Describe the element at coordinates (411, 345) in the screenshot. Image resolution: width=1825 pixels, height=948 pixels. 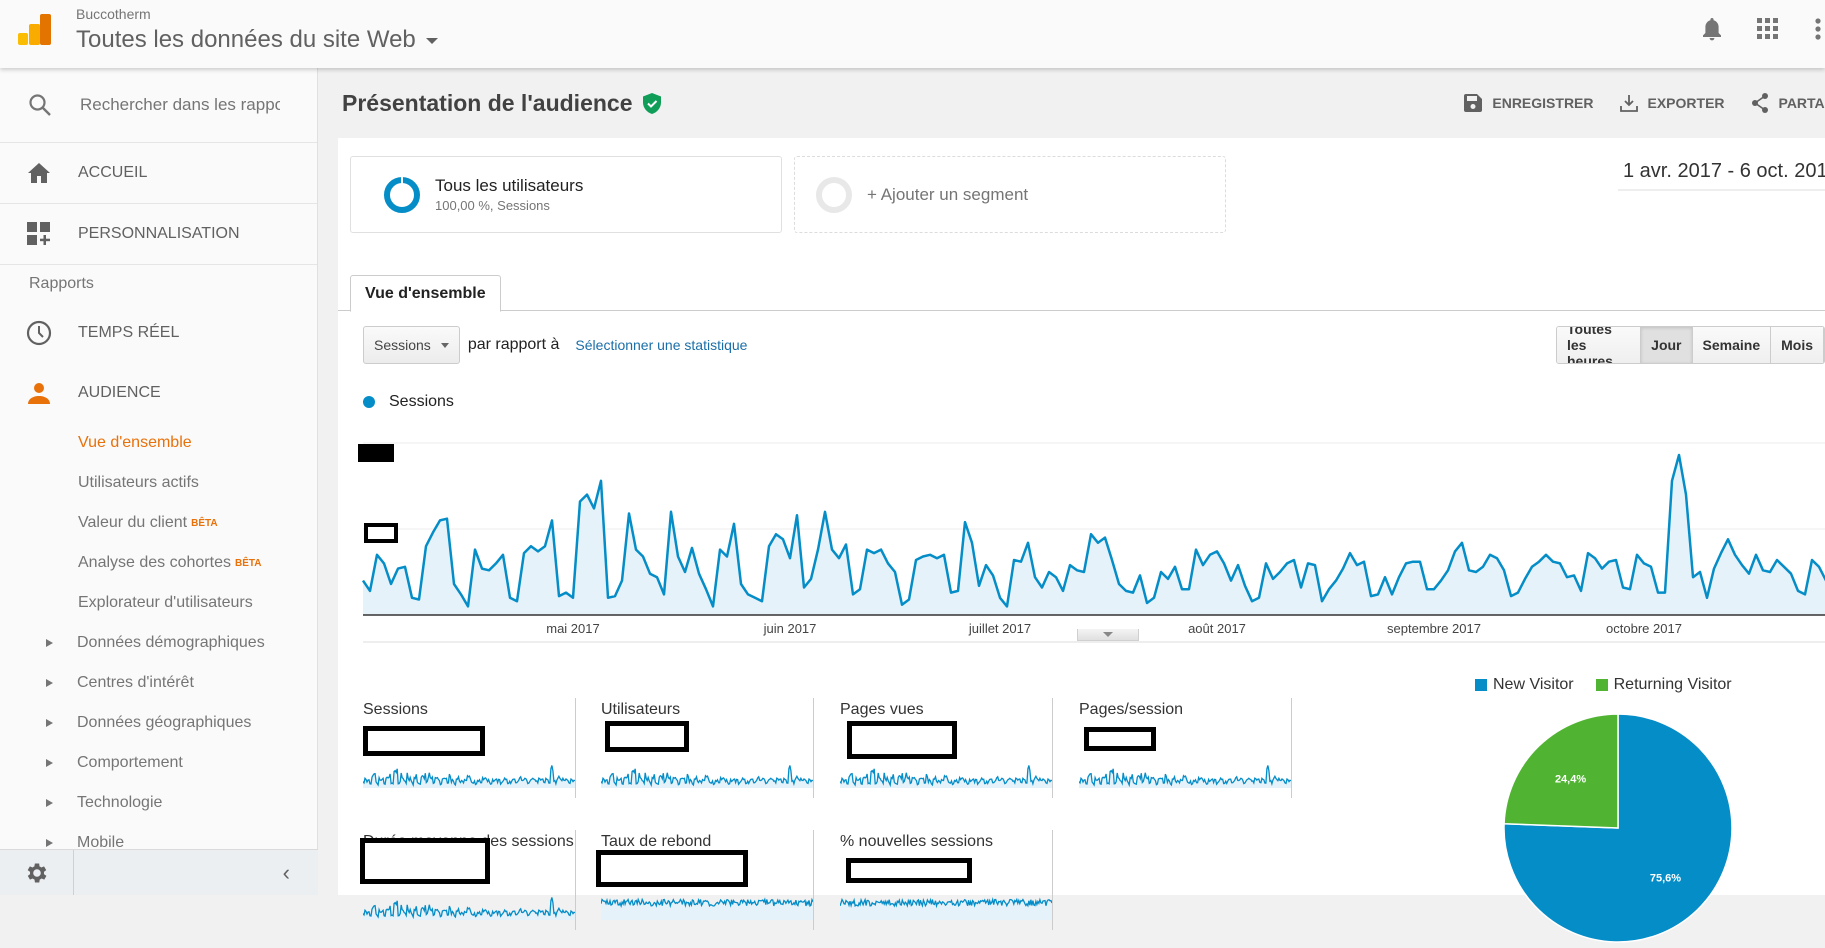
I see `metric-select: Sessions` at that location.